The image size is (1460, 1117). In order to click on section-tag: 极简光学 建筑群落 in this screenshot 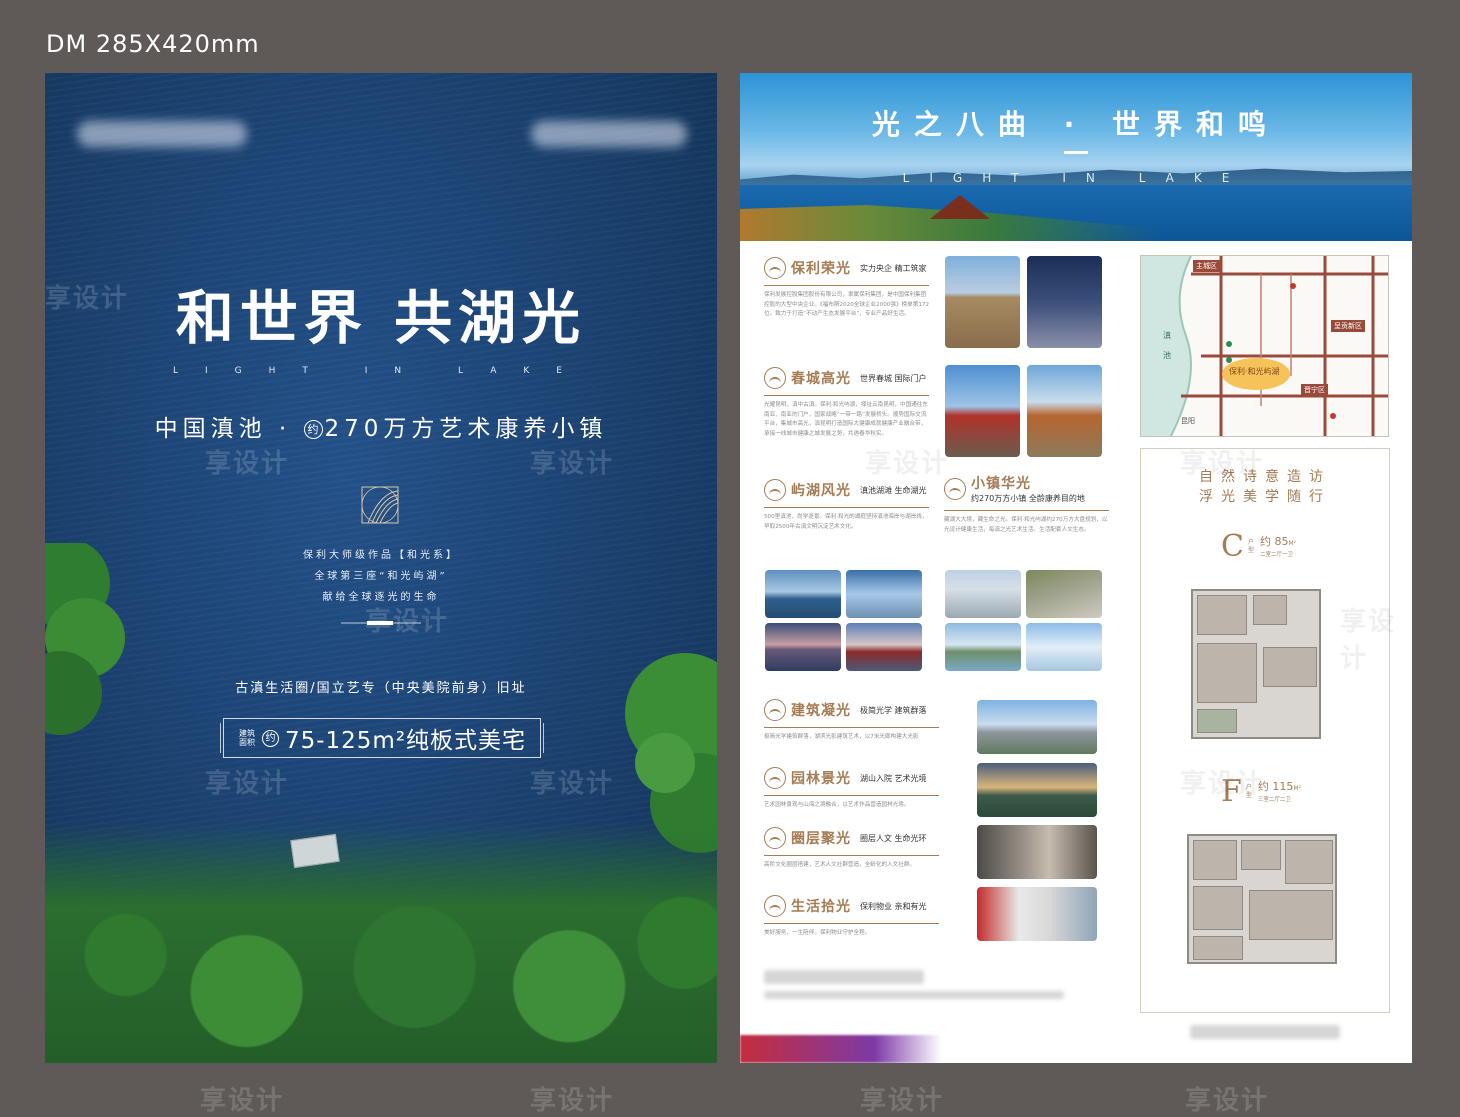, I will do `click(893, 710)`.